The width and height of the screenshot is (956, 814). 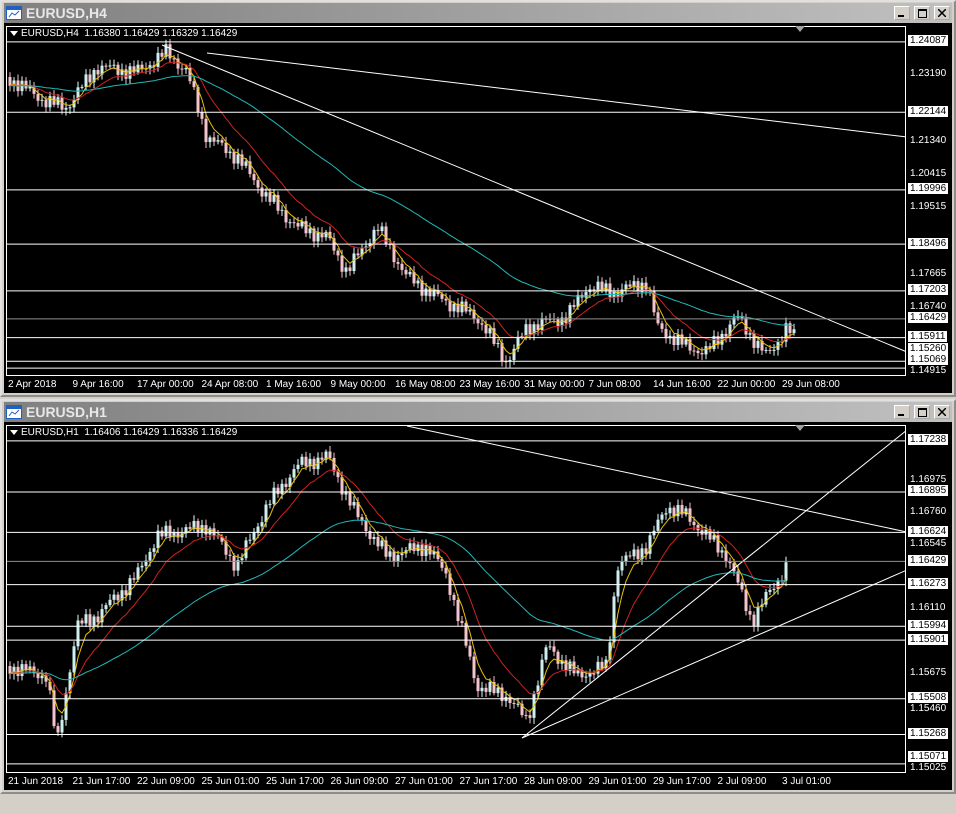 What do you see at coordinates (928, 111) in the screenshot?
I see `price-level-label: 1.22144` at bounding box center [928, 111].